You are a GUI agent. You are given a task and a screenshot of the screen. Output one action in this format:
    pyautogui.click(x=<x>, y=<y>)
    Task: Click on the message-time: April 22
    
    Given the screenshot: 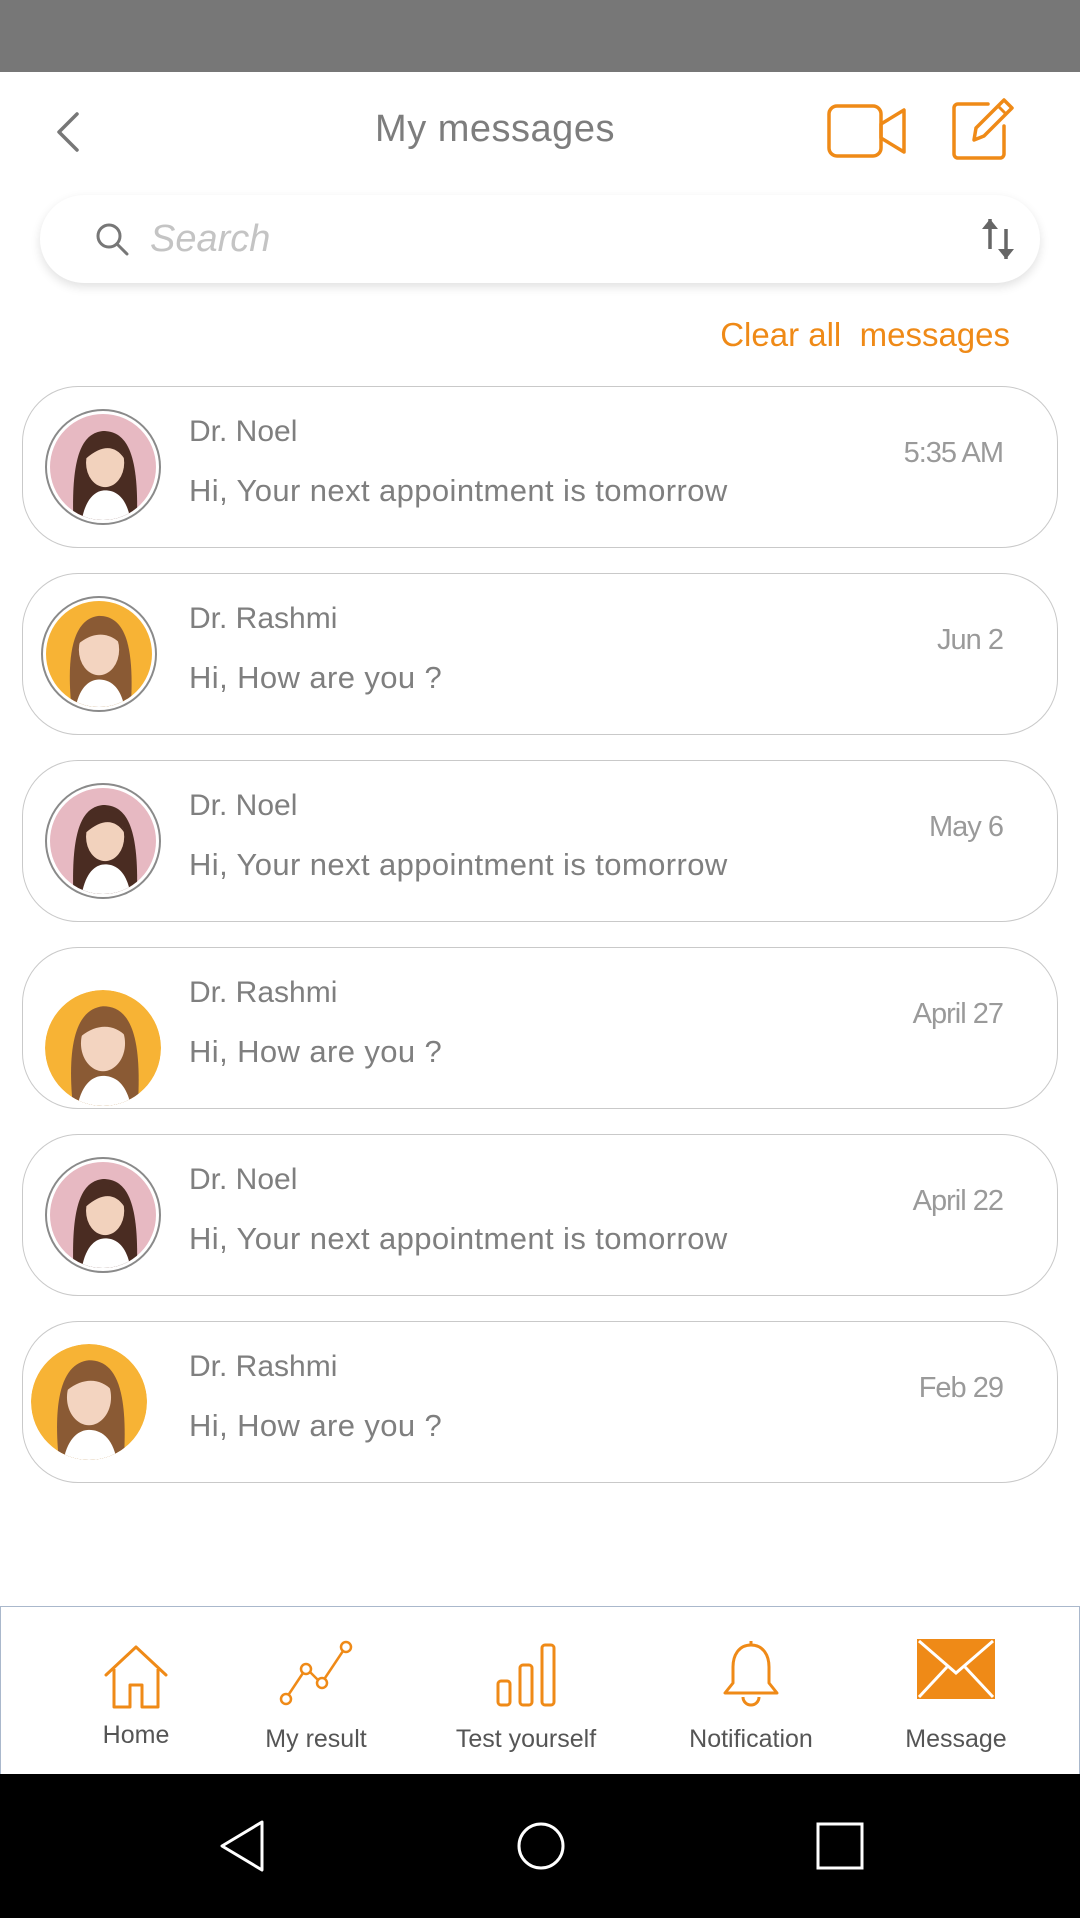 What is the action you would take?
    pyautogui.click(x=958, y=1201)
    